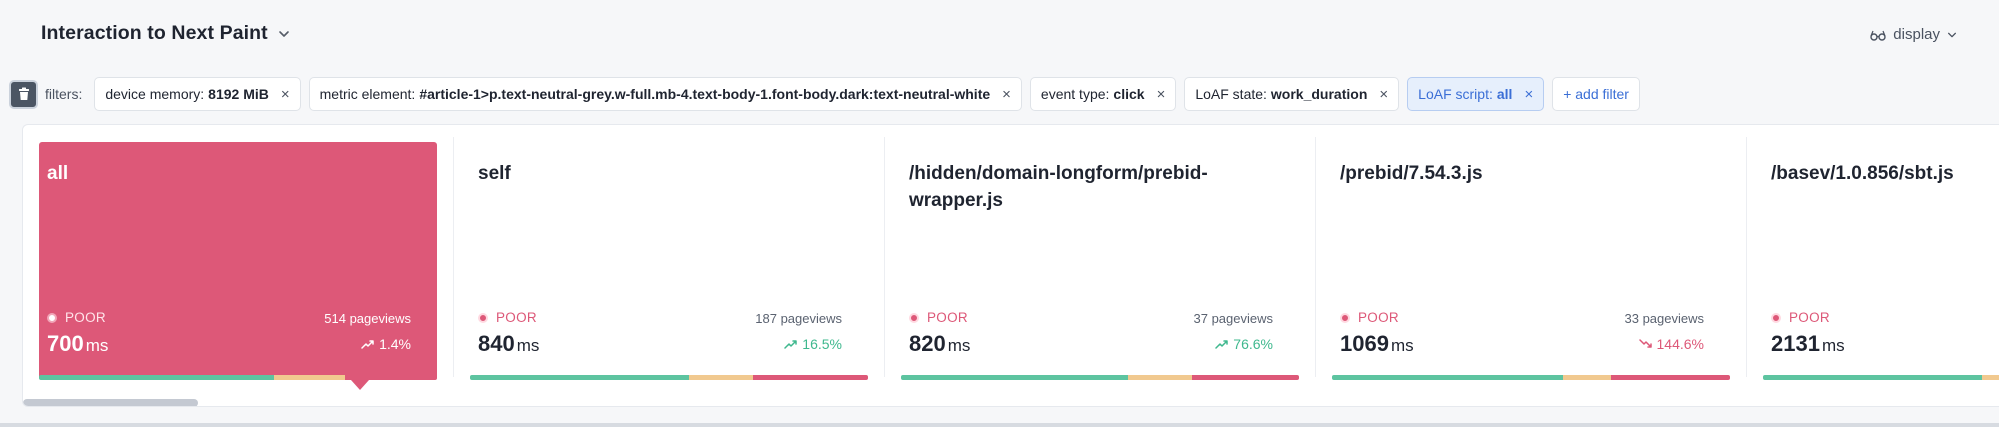 The image size is (1999, 427). I want to click on metric-number: 1069, so click(1364, 343).